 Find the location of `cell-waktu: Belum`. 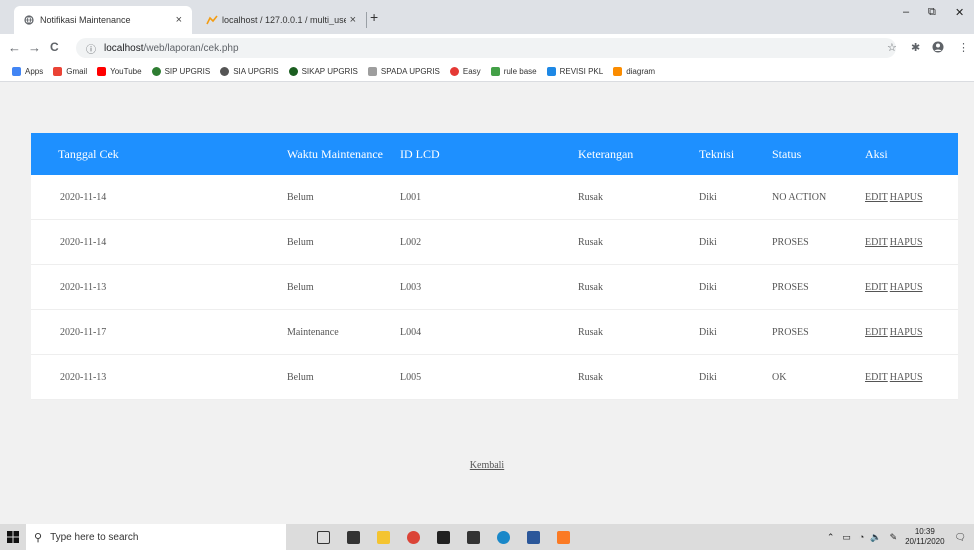

cell-waktu: Belum is located at coordinates (300, 242).